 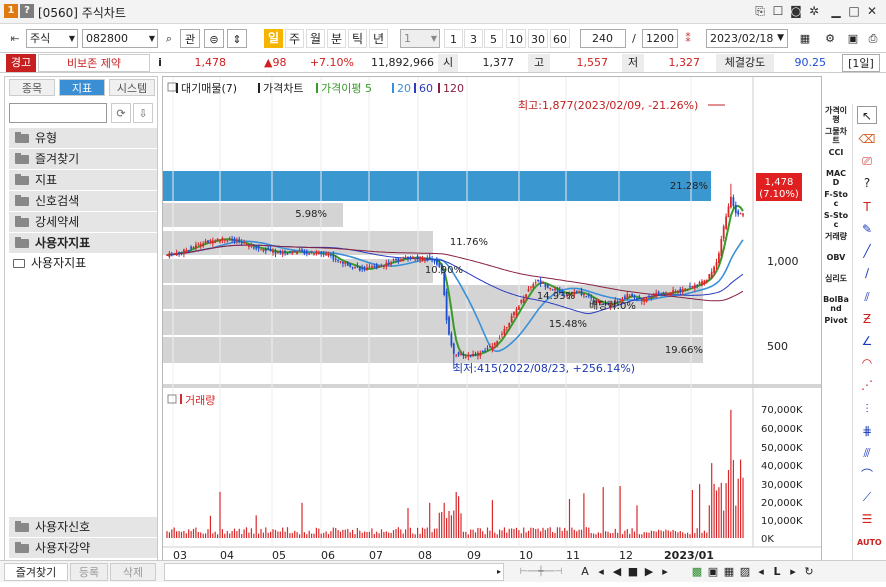 I want to click on indicator-shortcut-4: F-Stoc, so click(x=836, y=199).